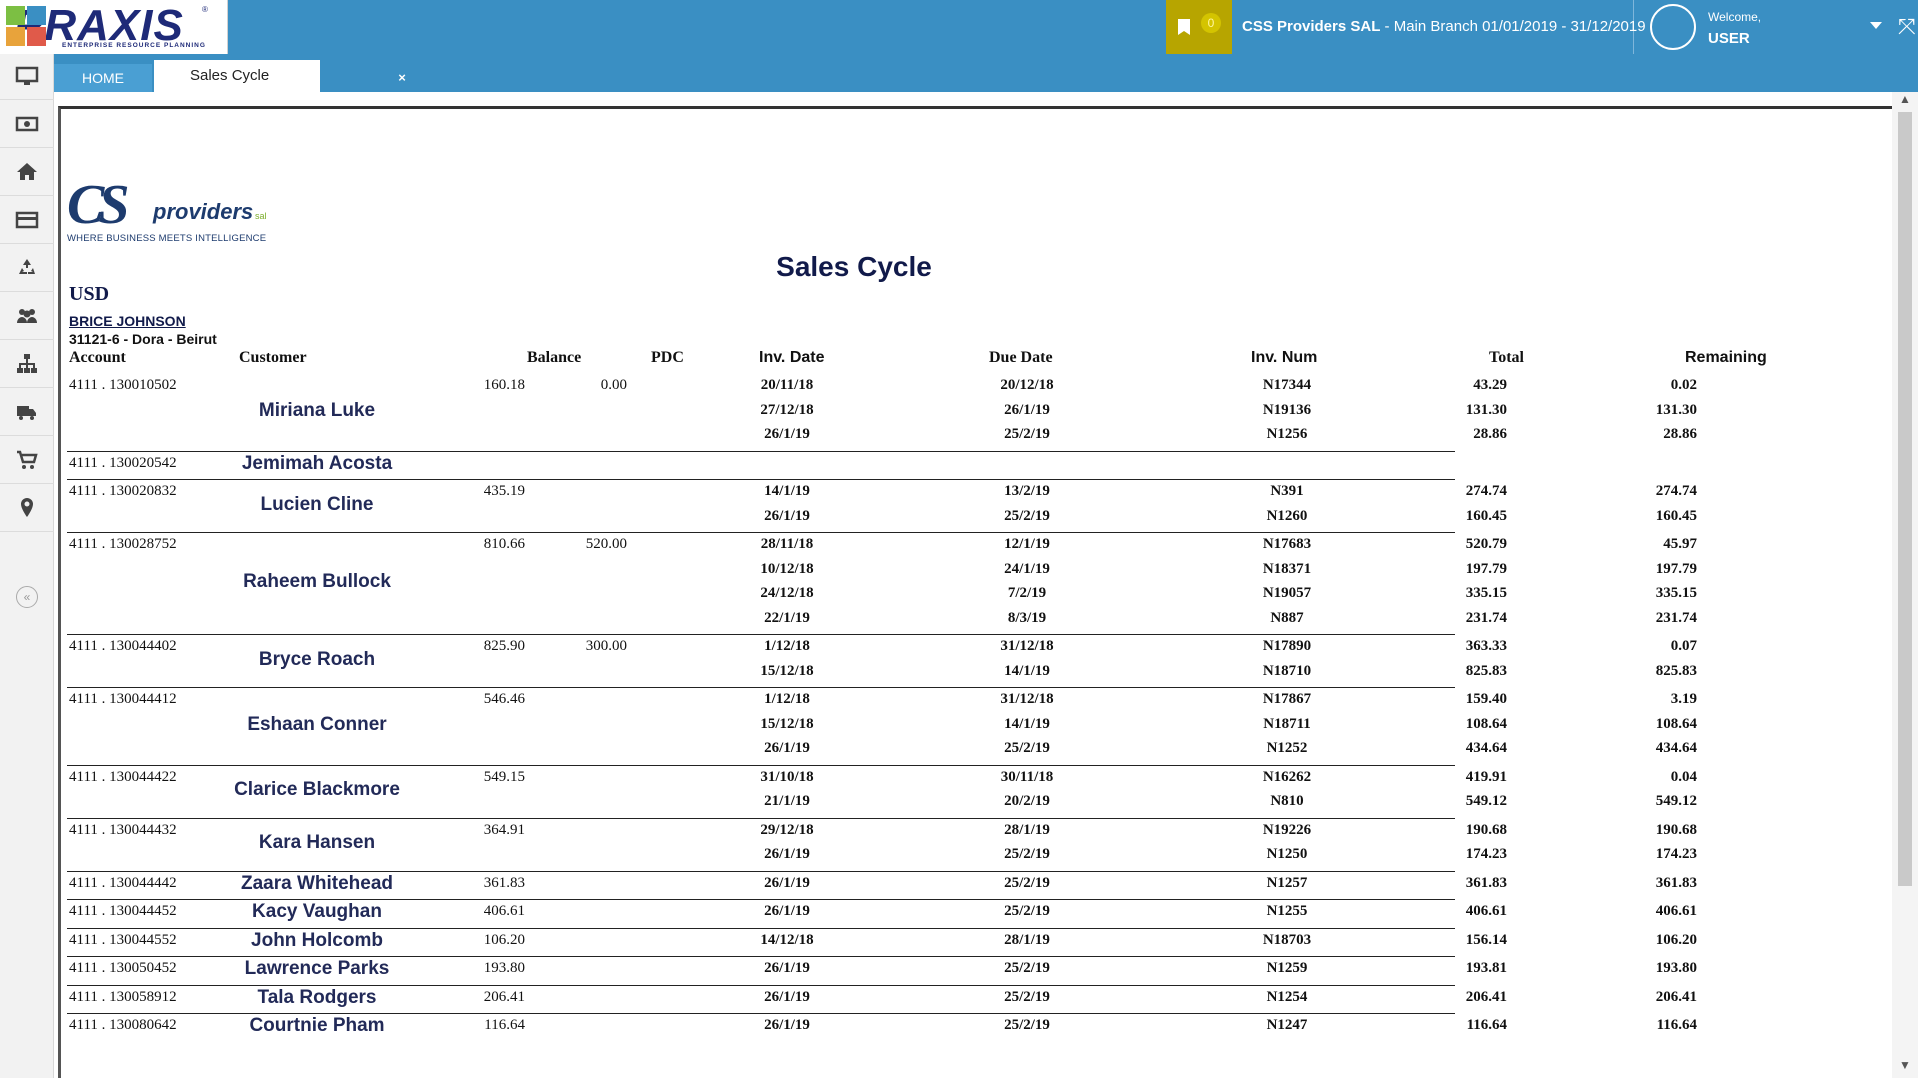  I want to click on sidebar-item-users, so click(27, 316).